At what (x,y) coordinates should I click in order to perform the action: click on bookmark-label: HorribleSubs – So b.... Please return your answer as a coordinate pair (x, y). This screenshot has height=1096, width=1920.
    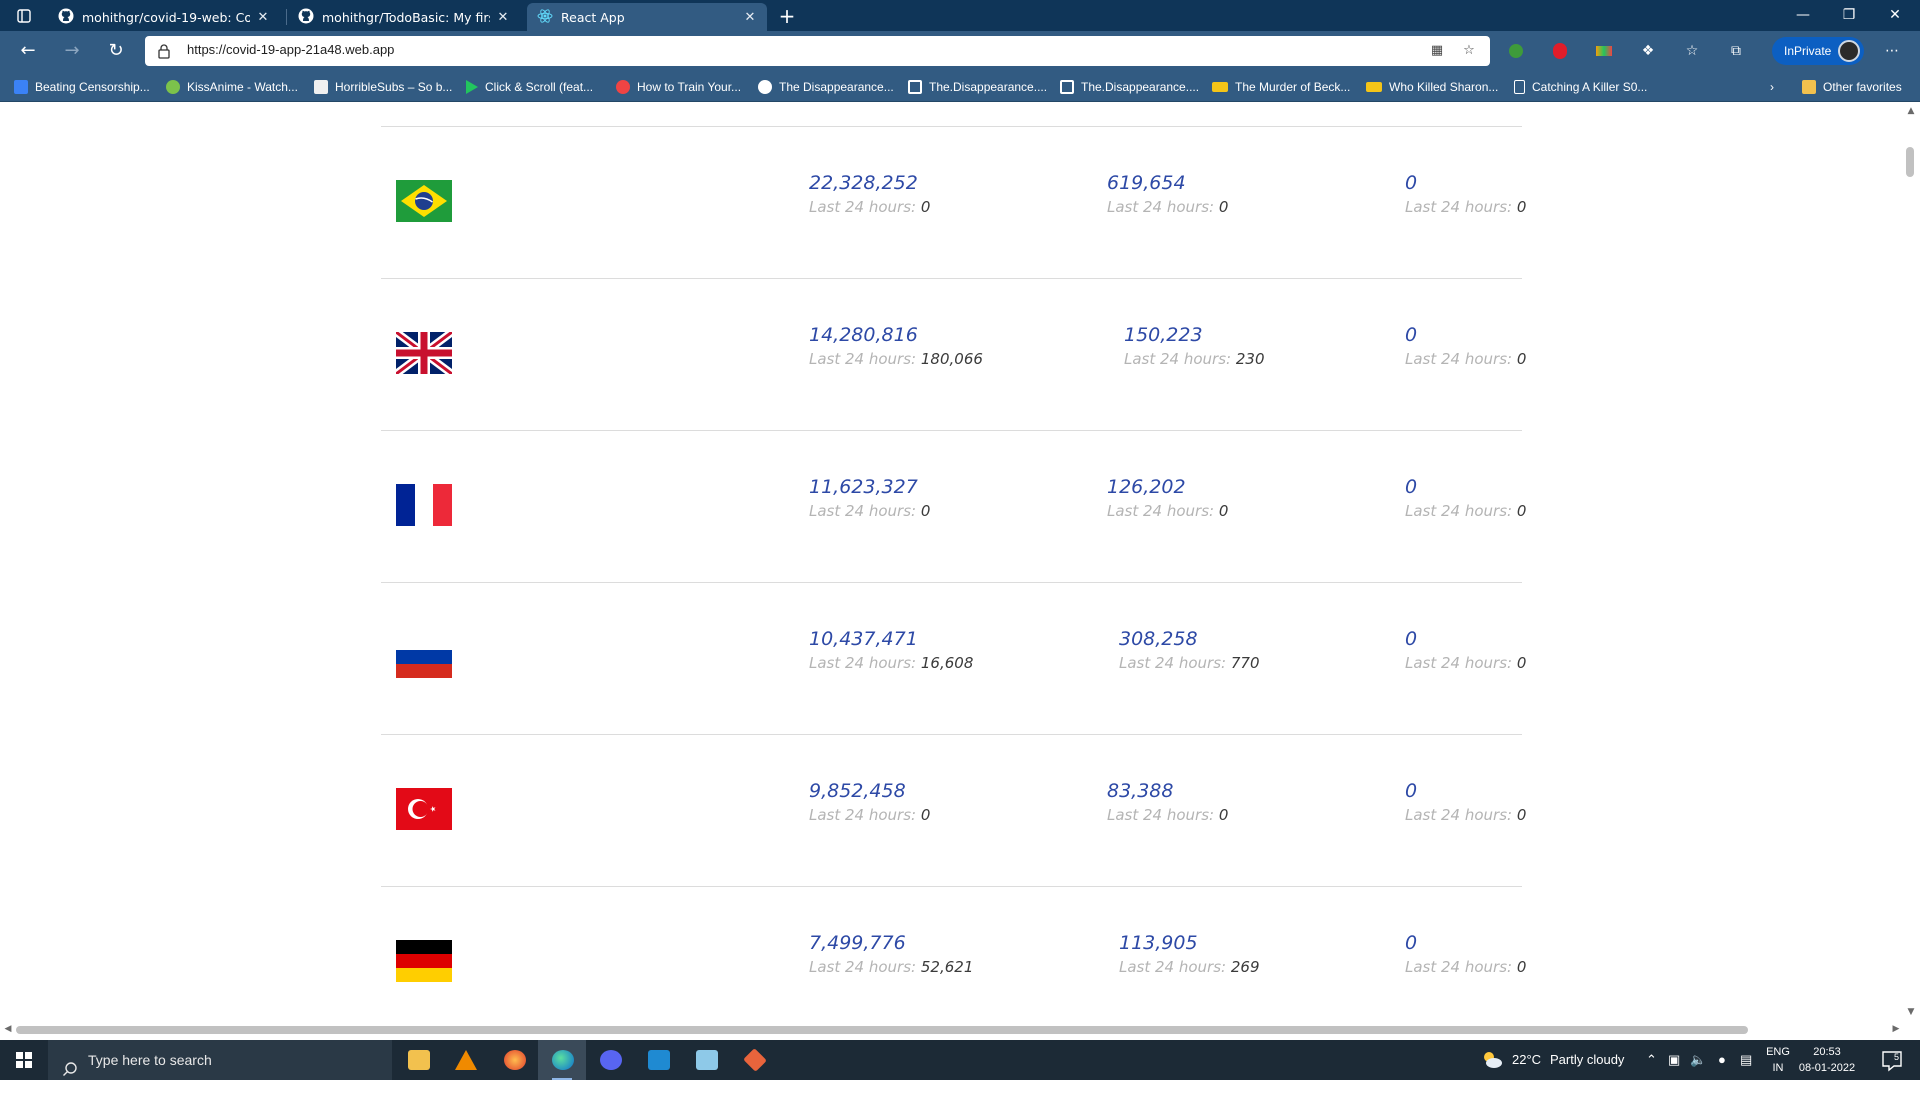
    Looking at the image, I should click on (394, 87).